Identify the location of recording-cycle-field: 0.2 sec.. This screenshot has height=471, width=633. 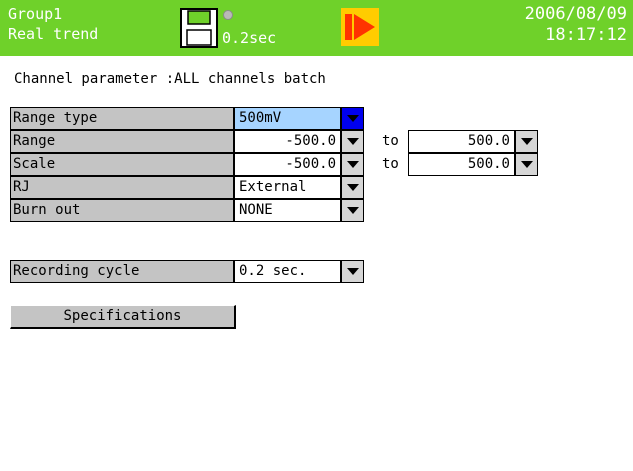
(287, 271).